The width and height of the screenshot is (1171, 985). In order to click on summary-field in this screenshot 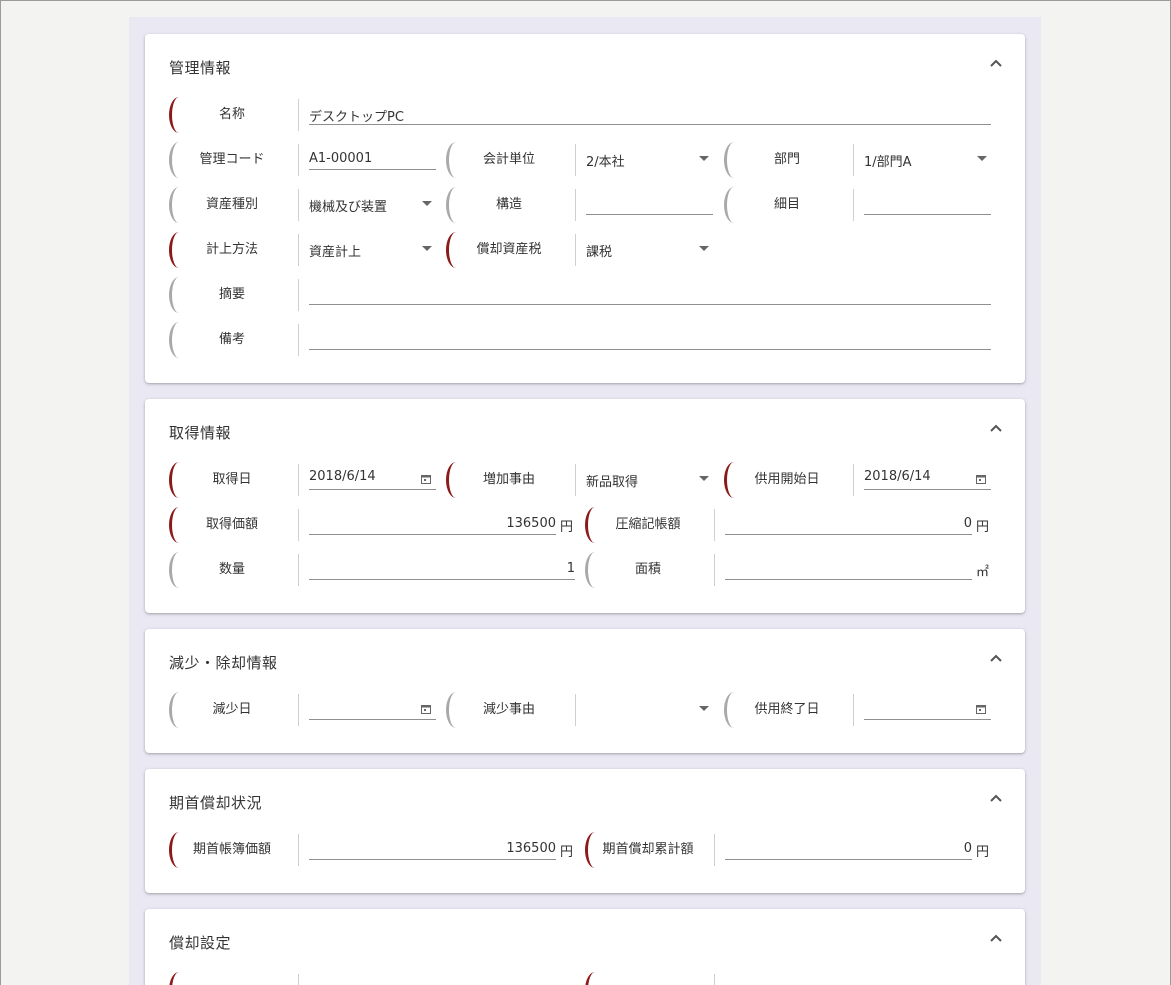, I will do `click(650, 295)`.